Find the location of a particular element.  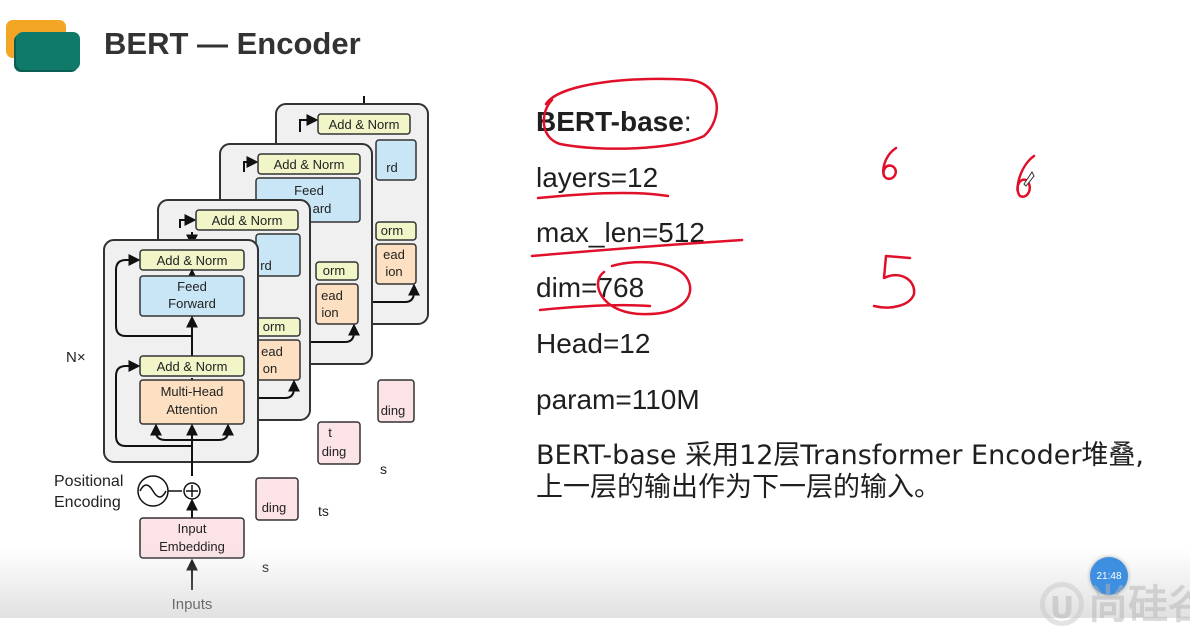

embed-label-2: Embedding is located at coordinates (192, 546).